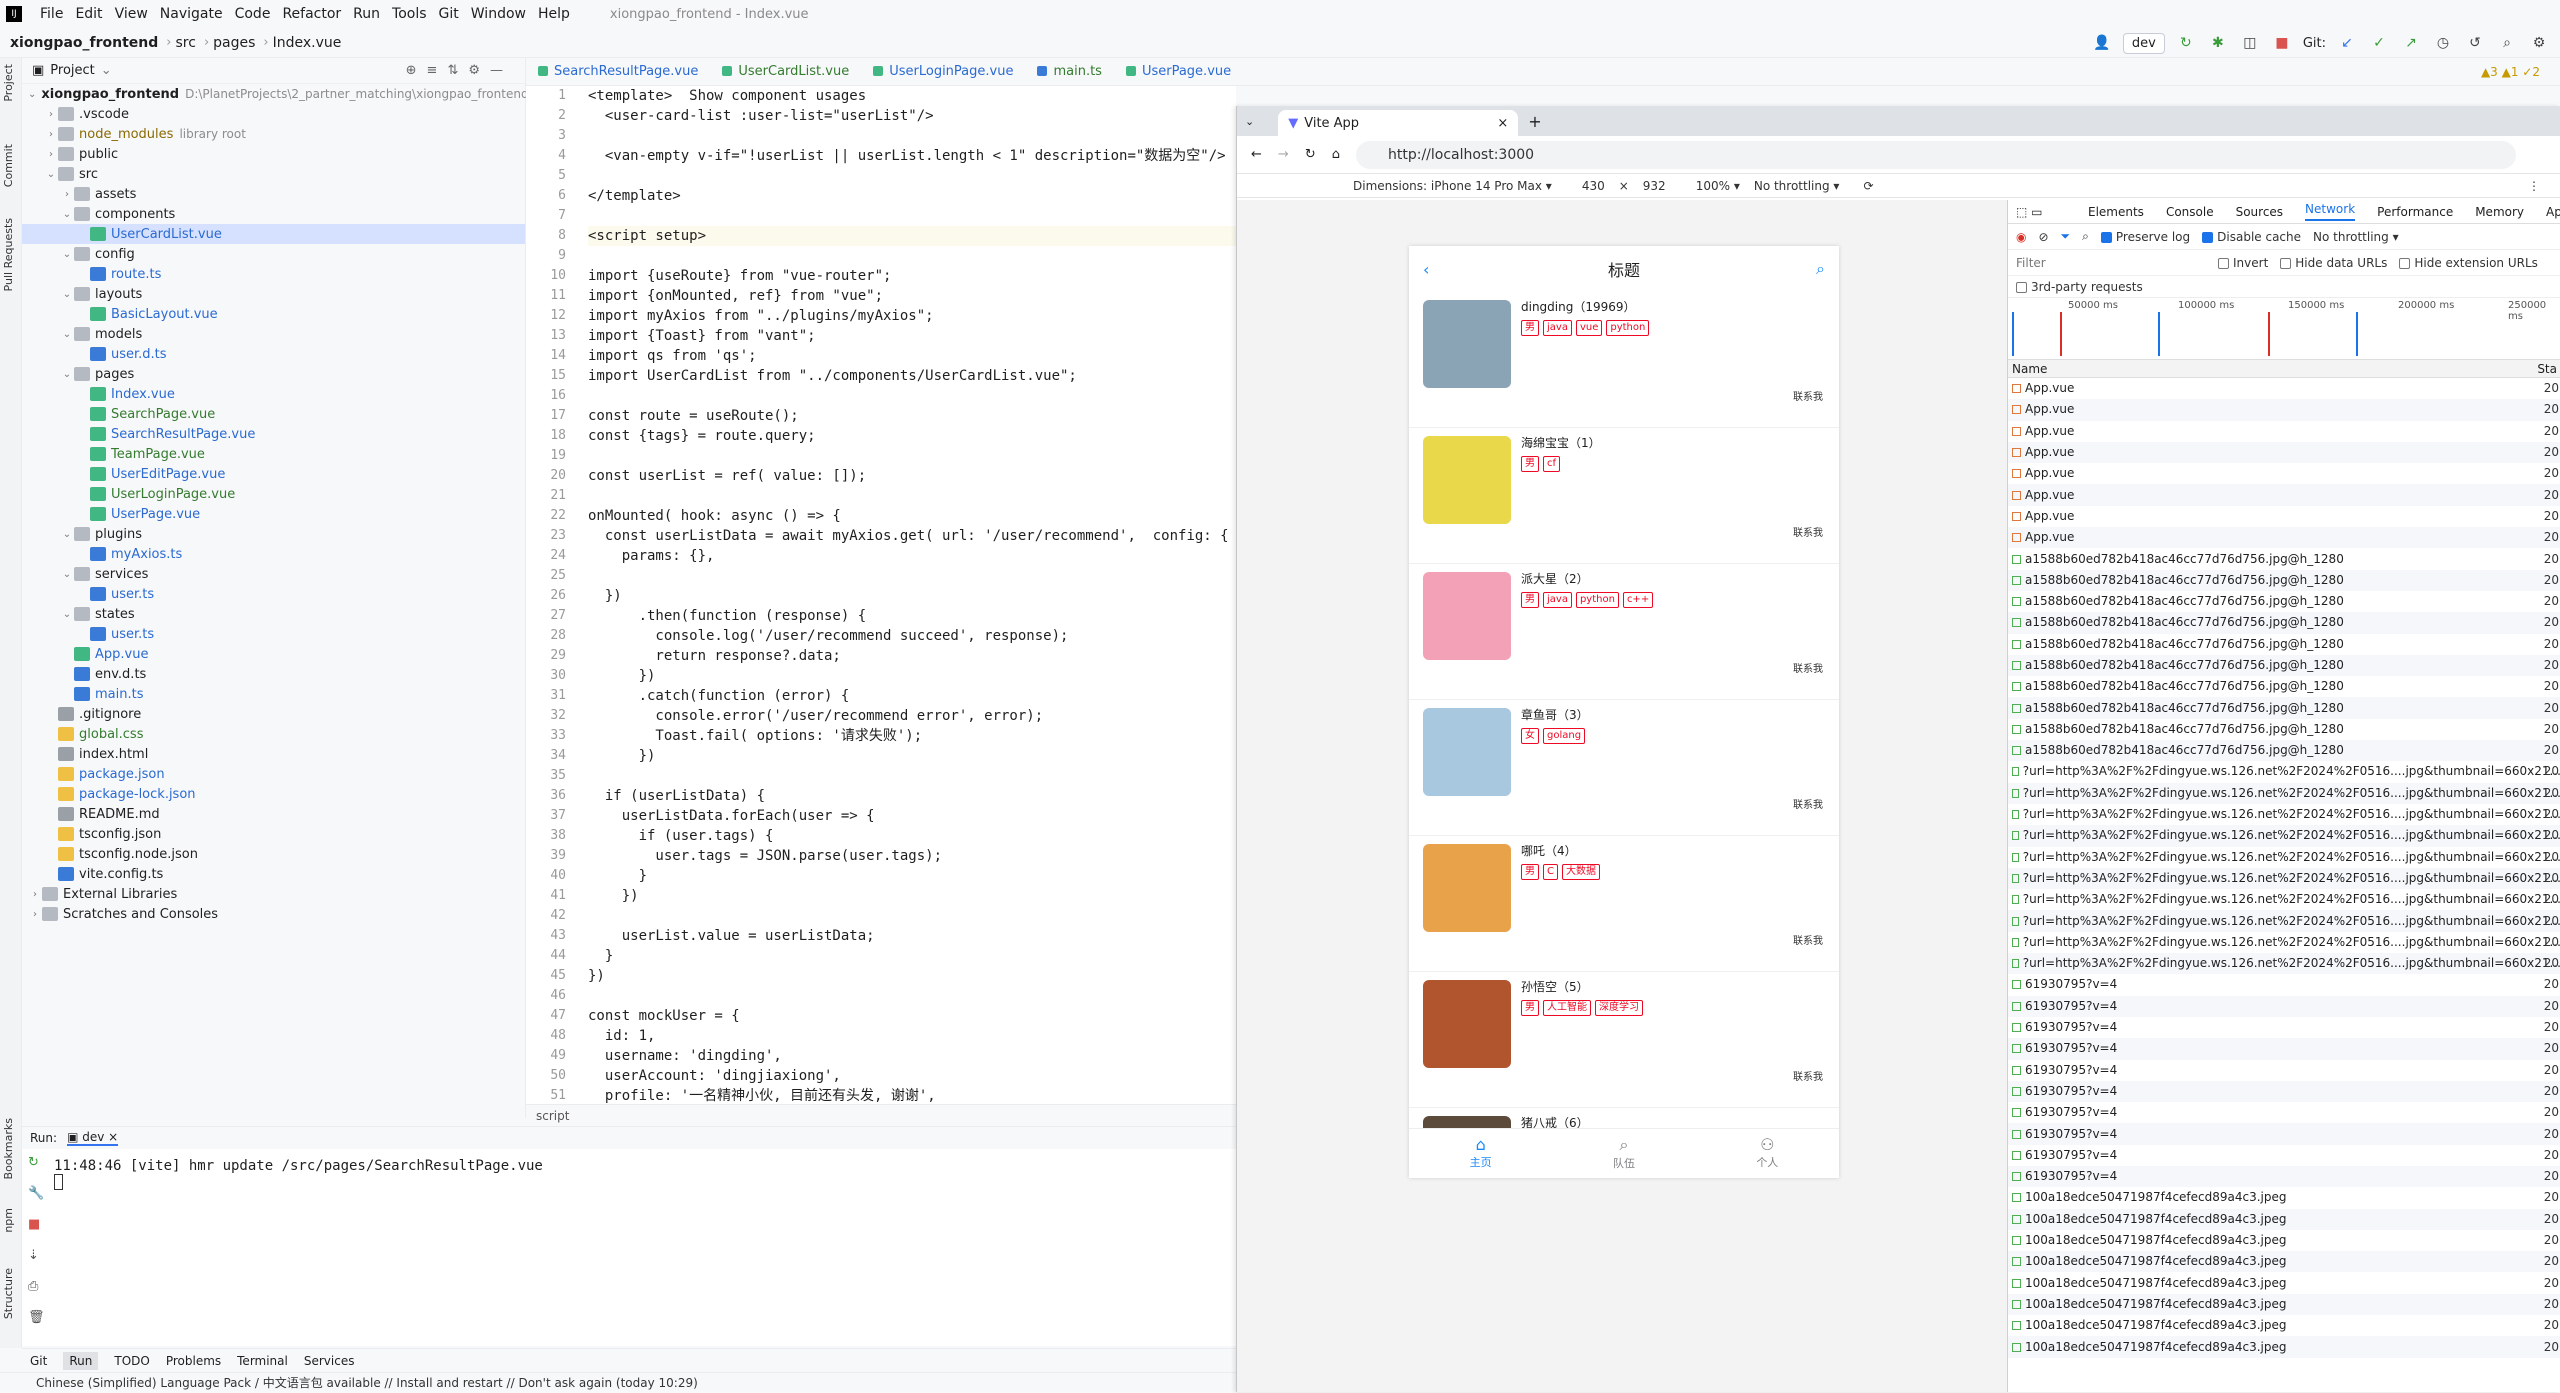  What do you see at coordinates (36, 1317) in the screenshot?
I see `trash-icon: 🗑` at bounding box center [36, 1317].